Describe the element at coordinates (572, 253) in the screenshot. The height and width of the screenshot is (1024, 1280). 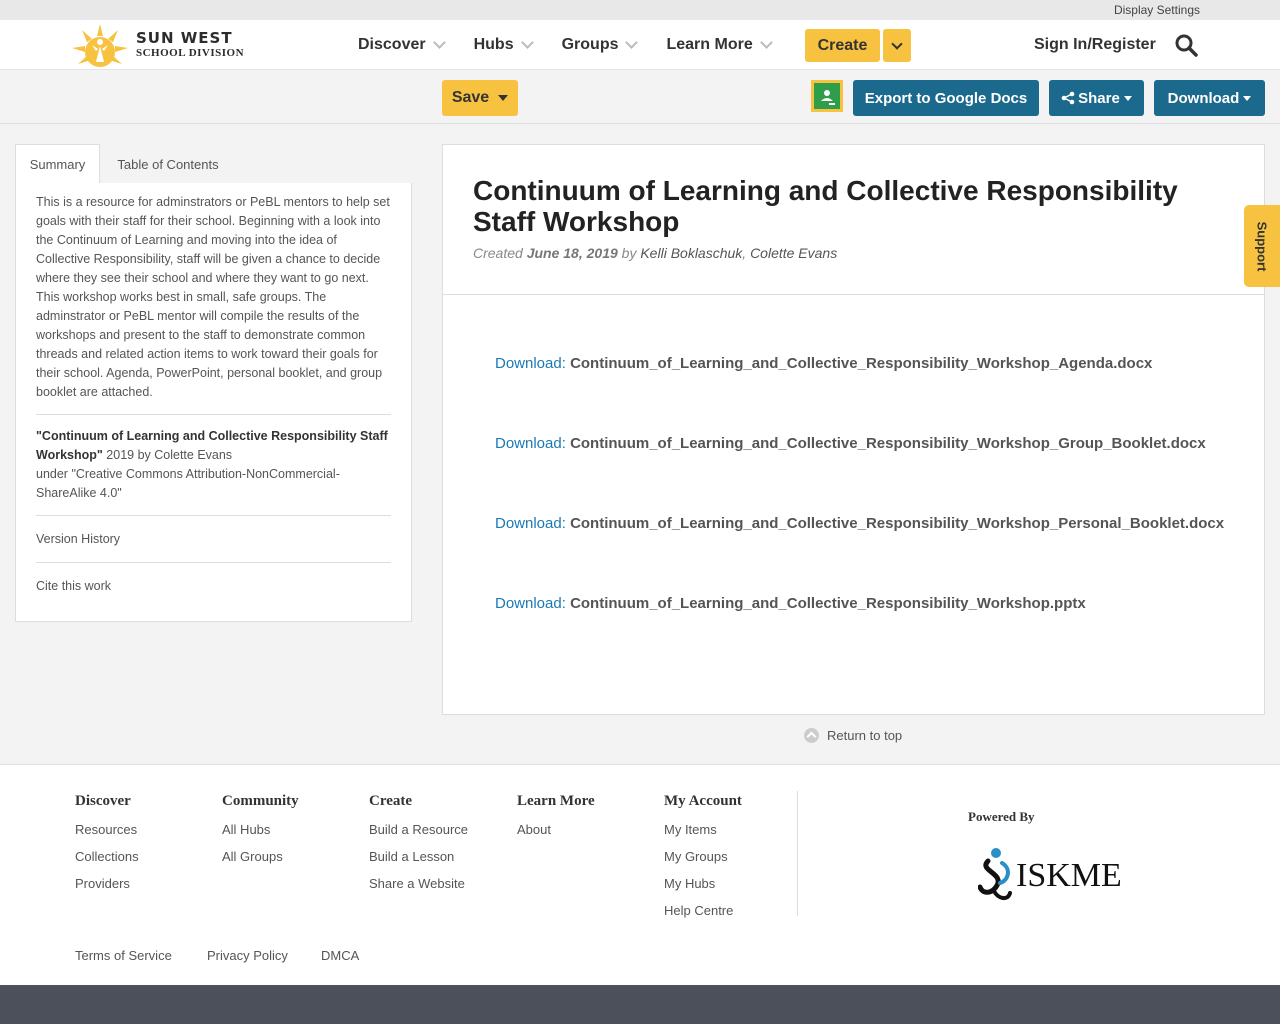
I see `created-date: June 18, 2019` at that location.